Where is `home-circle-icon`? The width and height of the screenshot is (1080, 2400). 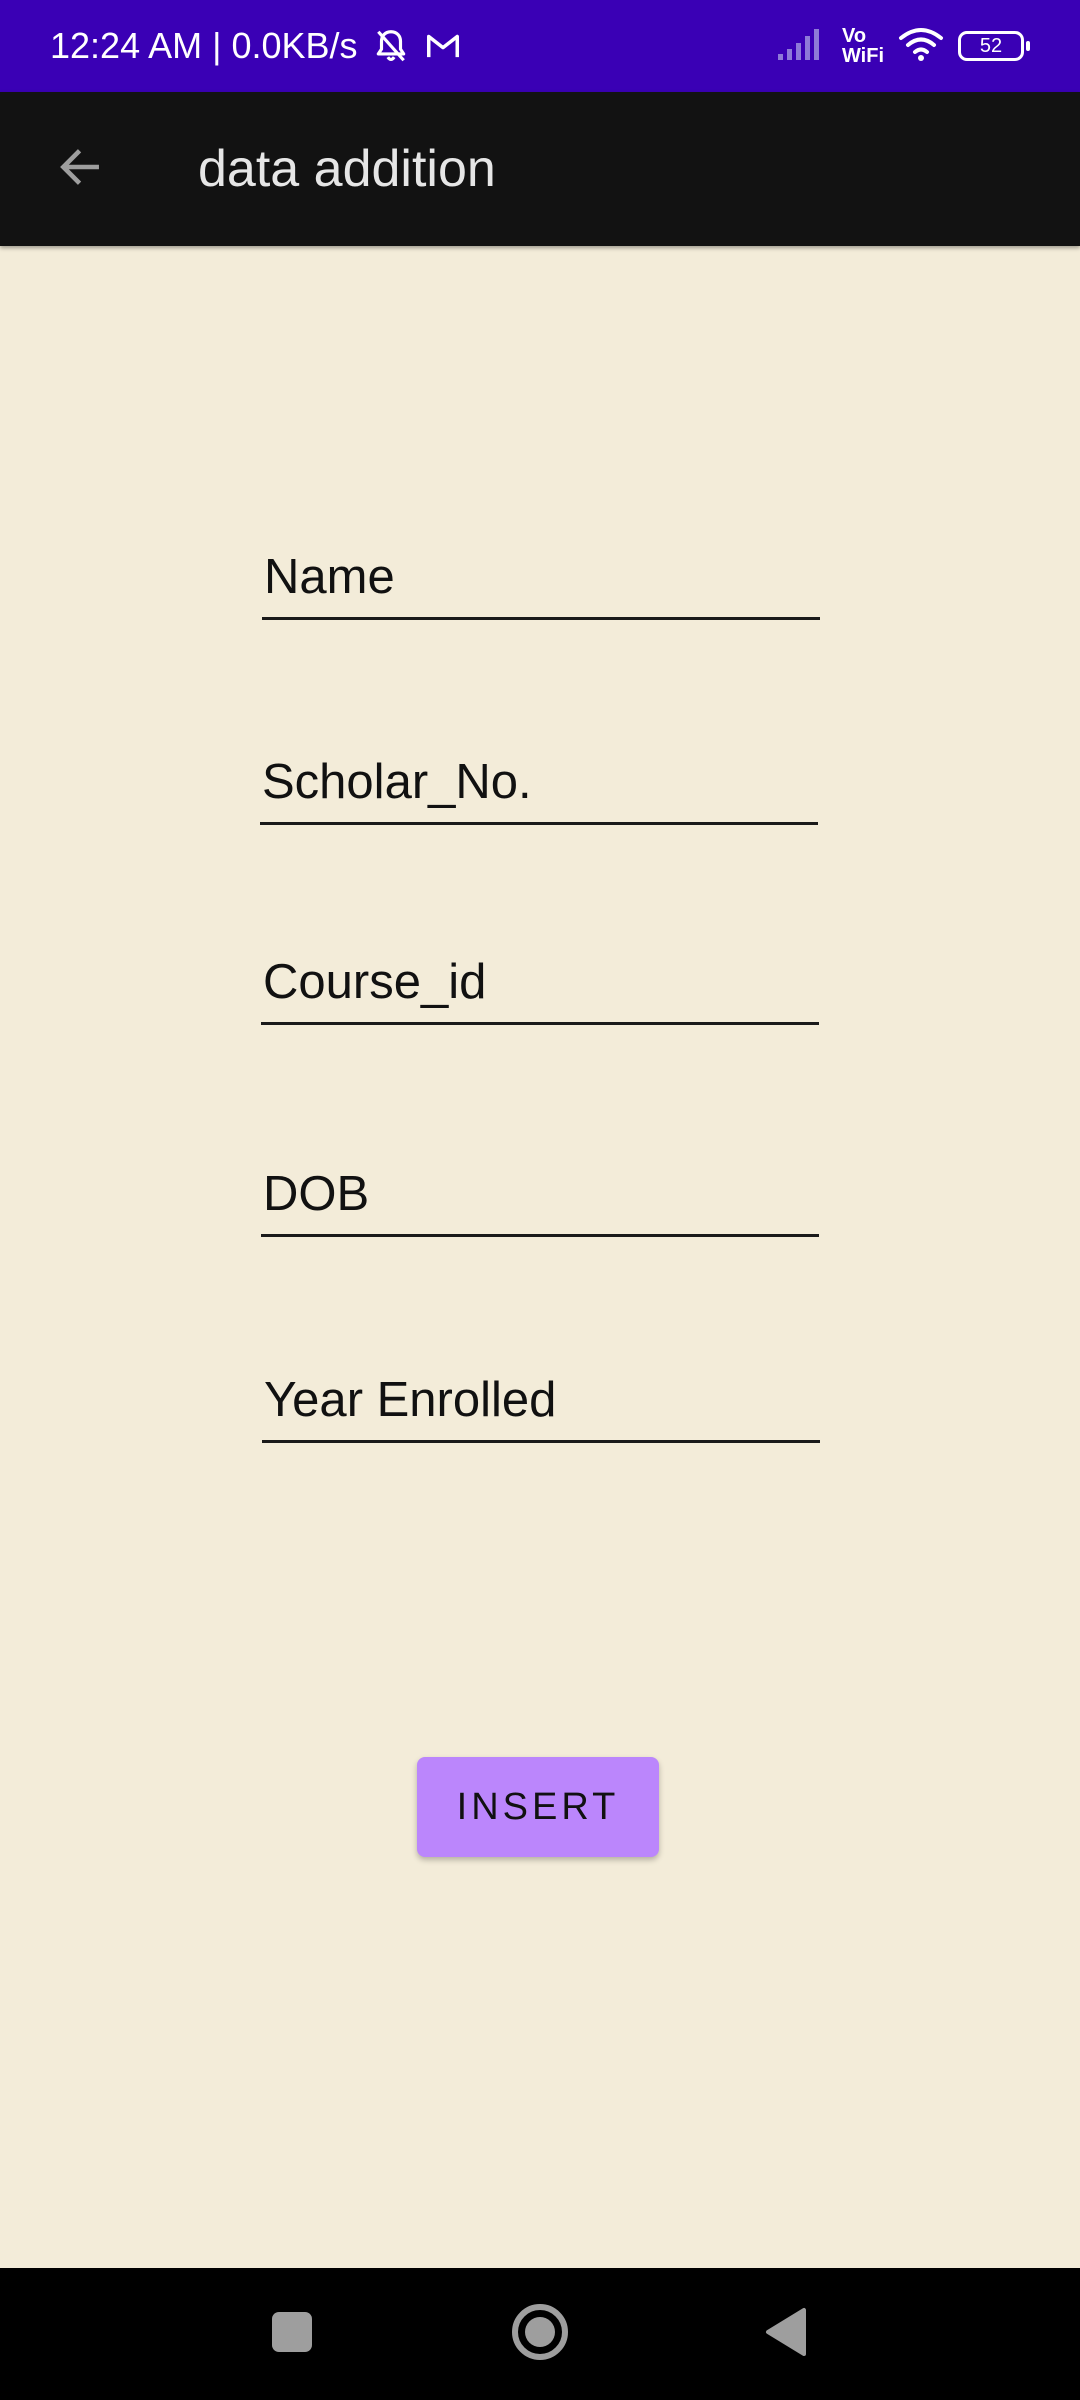 home-circle-icon is located at coordinates (540, 2334).